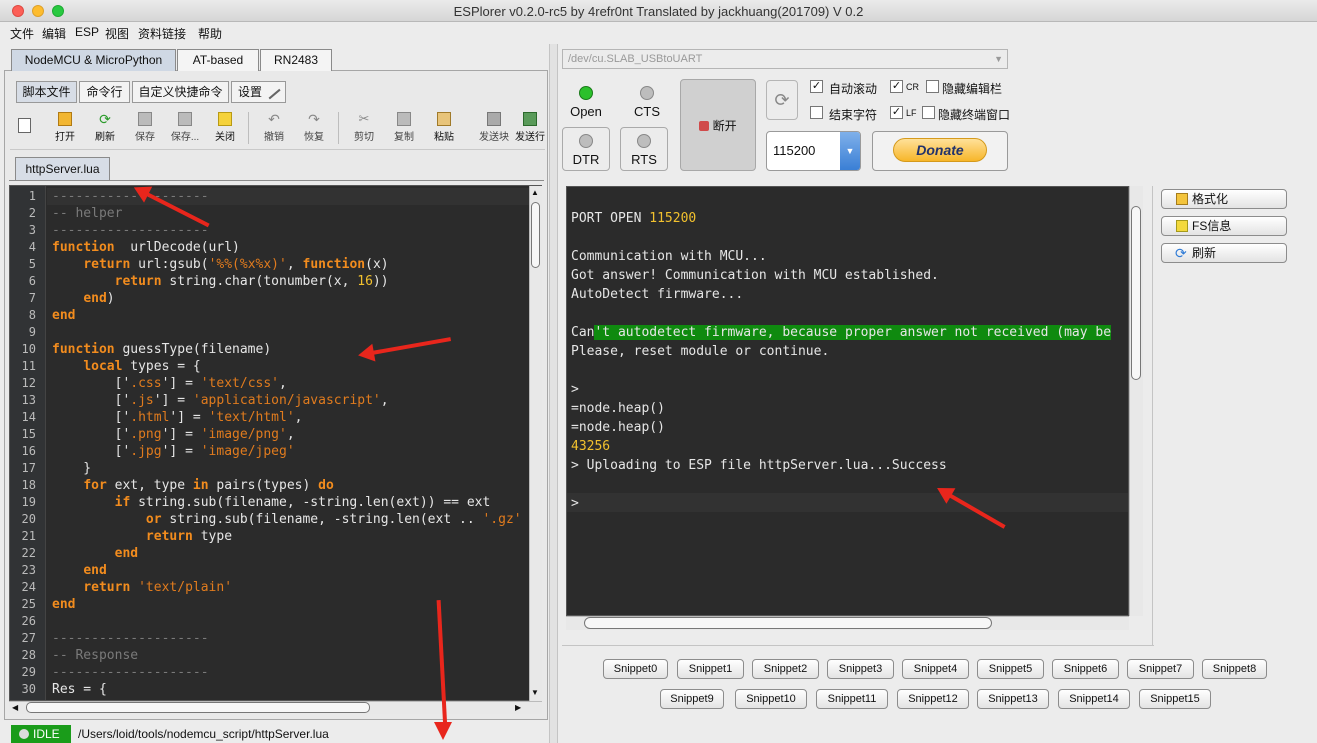 This screenshot has height=743, width=1317. What do you see at coordinates (785, 669) in the screenshot?
I see `snippet-button: Snippet2` at bounding box center [785, 669].